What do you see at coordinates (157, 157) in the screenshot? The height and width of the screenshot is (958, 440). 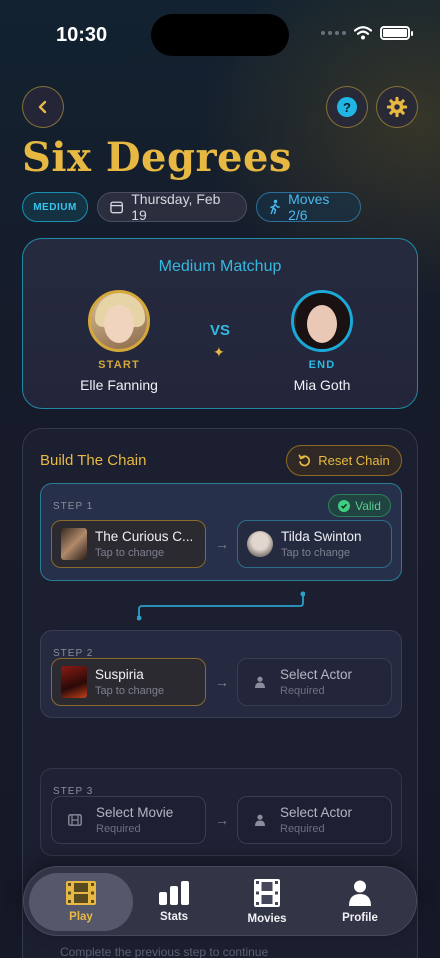 I see `page-title: Six Degrees` at bounding box center [157, 157].